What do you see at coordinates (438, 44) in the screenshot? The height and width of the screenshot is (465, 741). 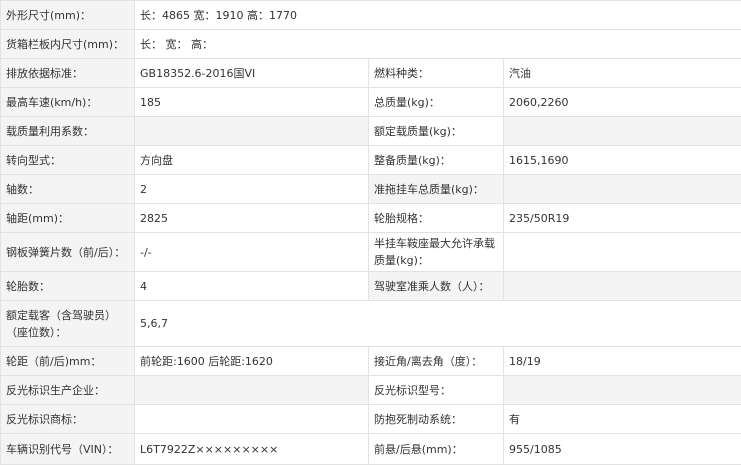 I see `row-value: 长： 宽： 高：` at bounding box center [438, 44].